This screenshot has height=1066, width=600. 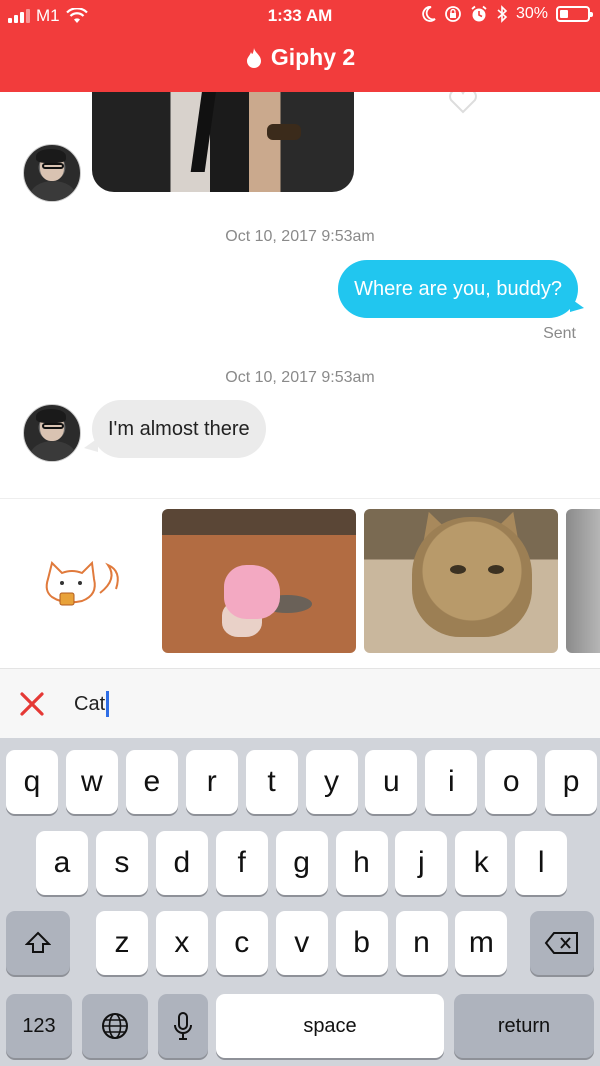 What do you see at coordinates (531, 13) in the screenshot?
I see `battery-percent: 30%` at bounding box center [531, 13].